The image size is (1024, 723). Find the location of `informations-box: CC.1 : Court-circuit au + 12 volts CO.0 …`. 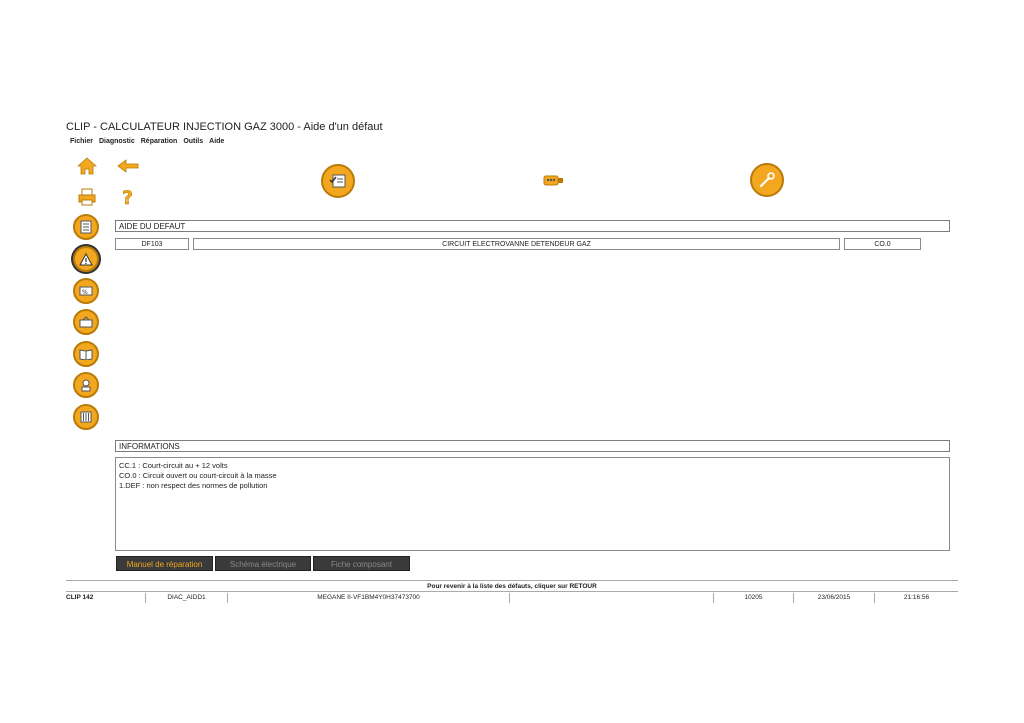

informations-box: CC.1 : Court-circuit au + 12 volts CO.0 … is located at coordinates (532, 504).